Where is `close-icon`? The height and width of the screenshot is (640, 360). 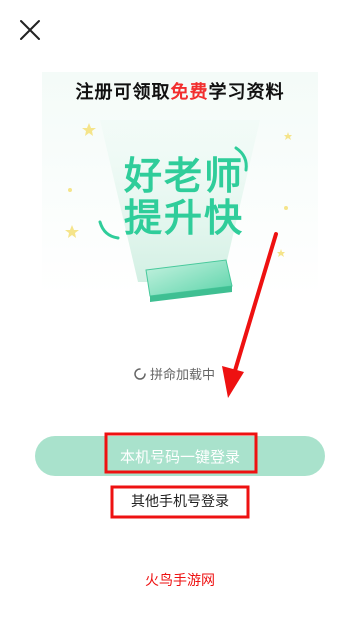 close-icon is located at coordinates (30, 30).